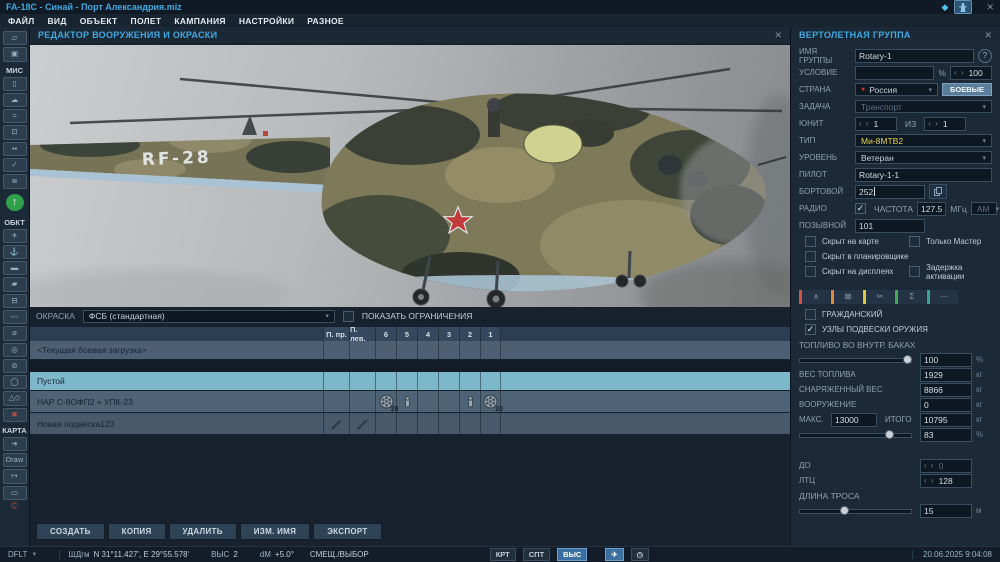 This screenshot has width=1000, height=562. Describe the element at coordinates (14, 268) in the screenshot. I see `vehicle-icon: ▬` at that location.